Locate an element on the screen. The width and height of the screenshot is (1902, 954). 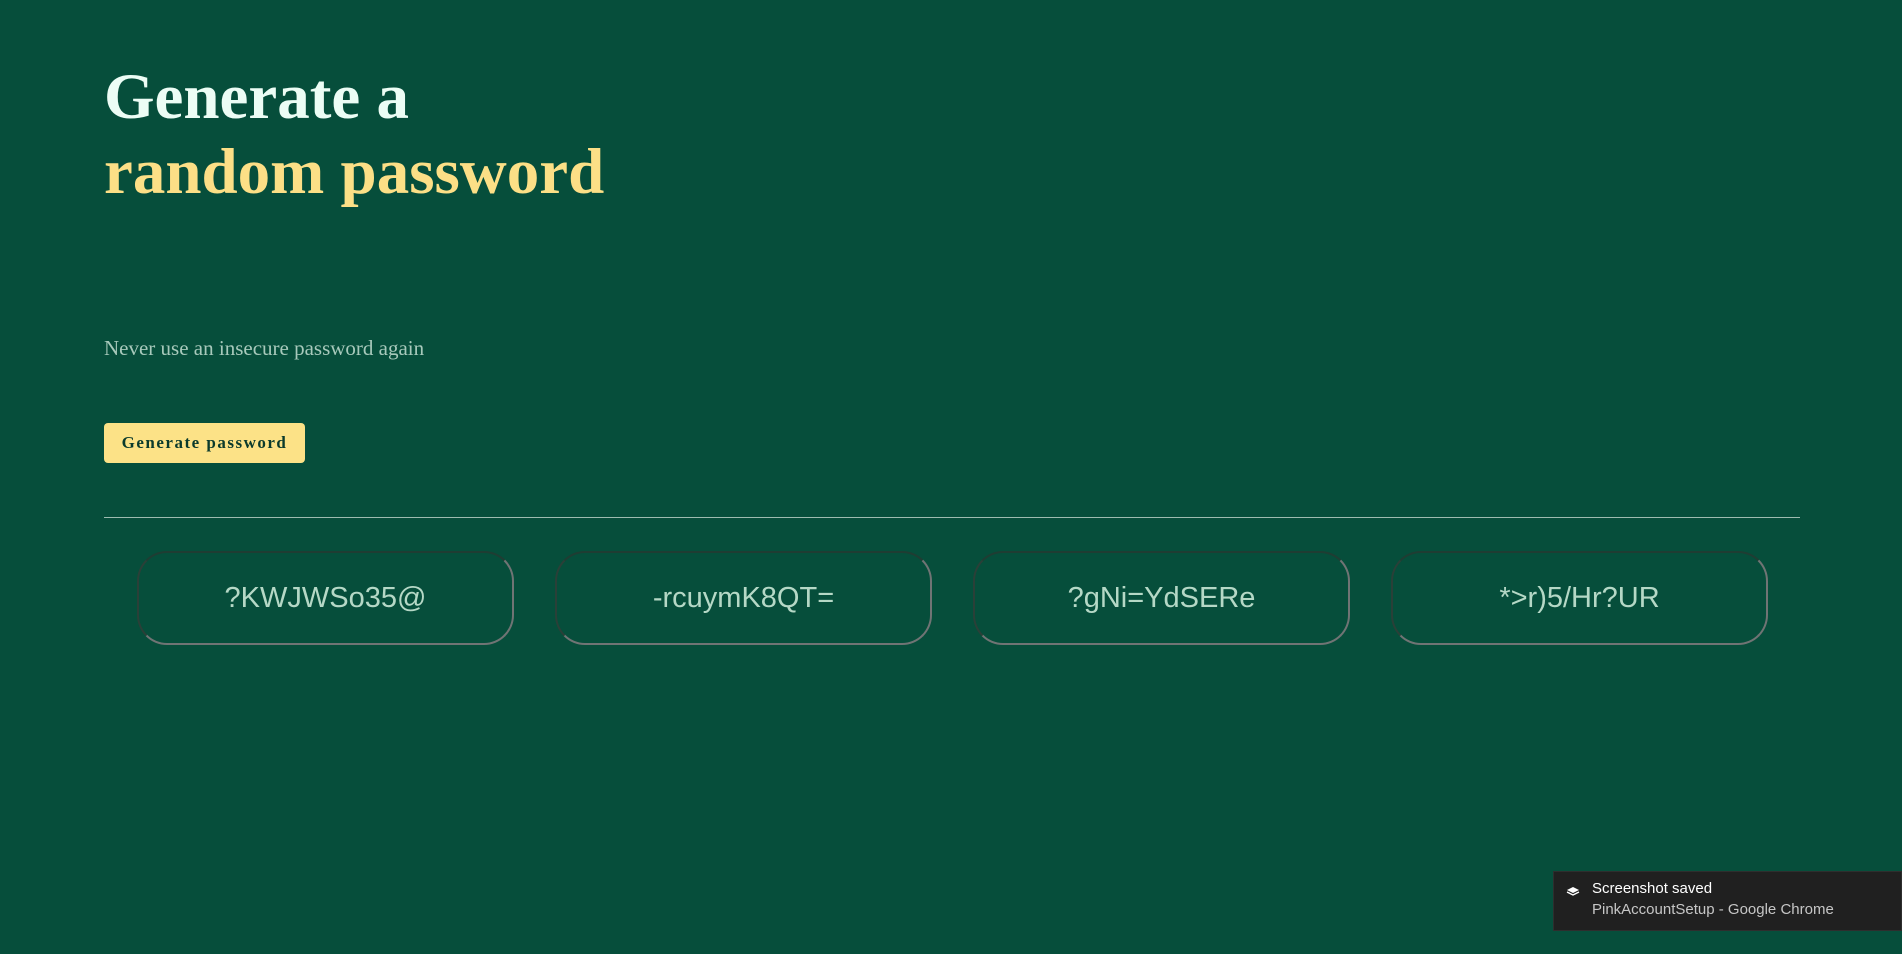
page-title: Generate a random password is located at coordinates (354, 135).